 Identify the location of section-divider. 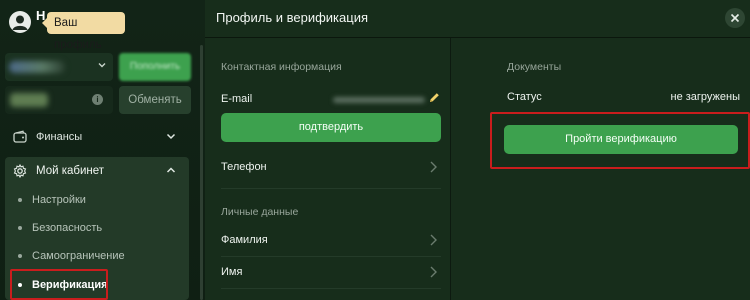
(331, 188).